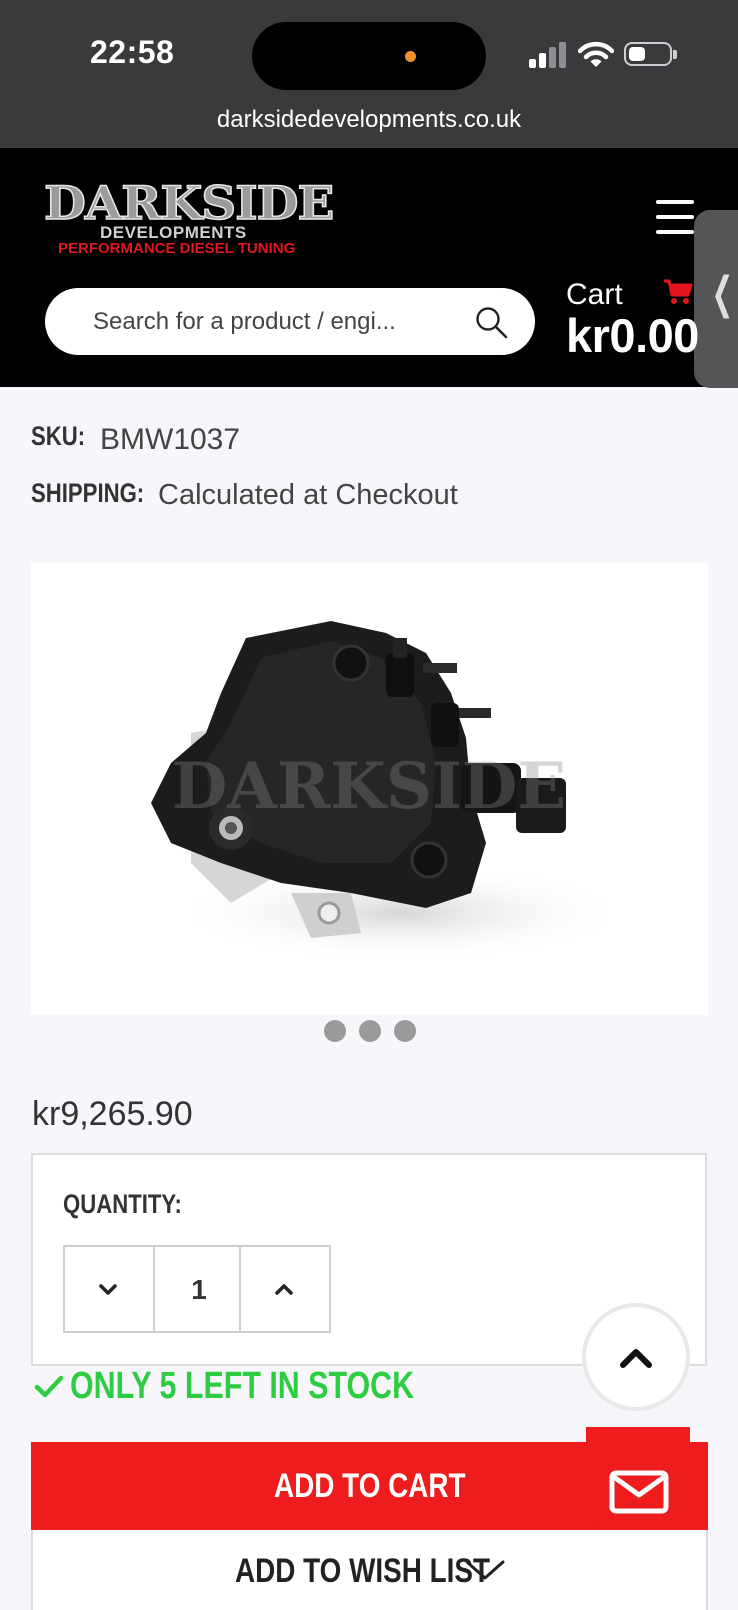 This screenshot has height=1610, width=738. I want to click on cellular-signal-icon, so click(548, 55).